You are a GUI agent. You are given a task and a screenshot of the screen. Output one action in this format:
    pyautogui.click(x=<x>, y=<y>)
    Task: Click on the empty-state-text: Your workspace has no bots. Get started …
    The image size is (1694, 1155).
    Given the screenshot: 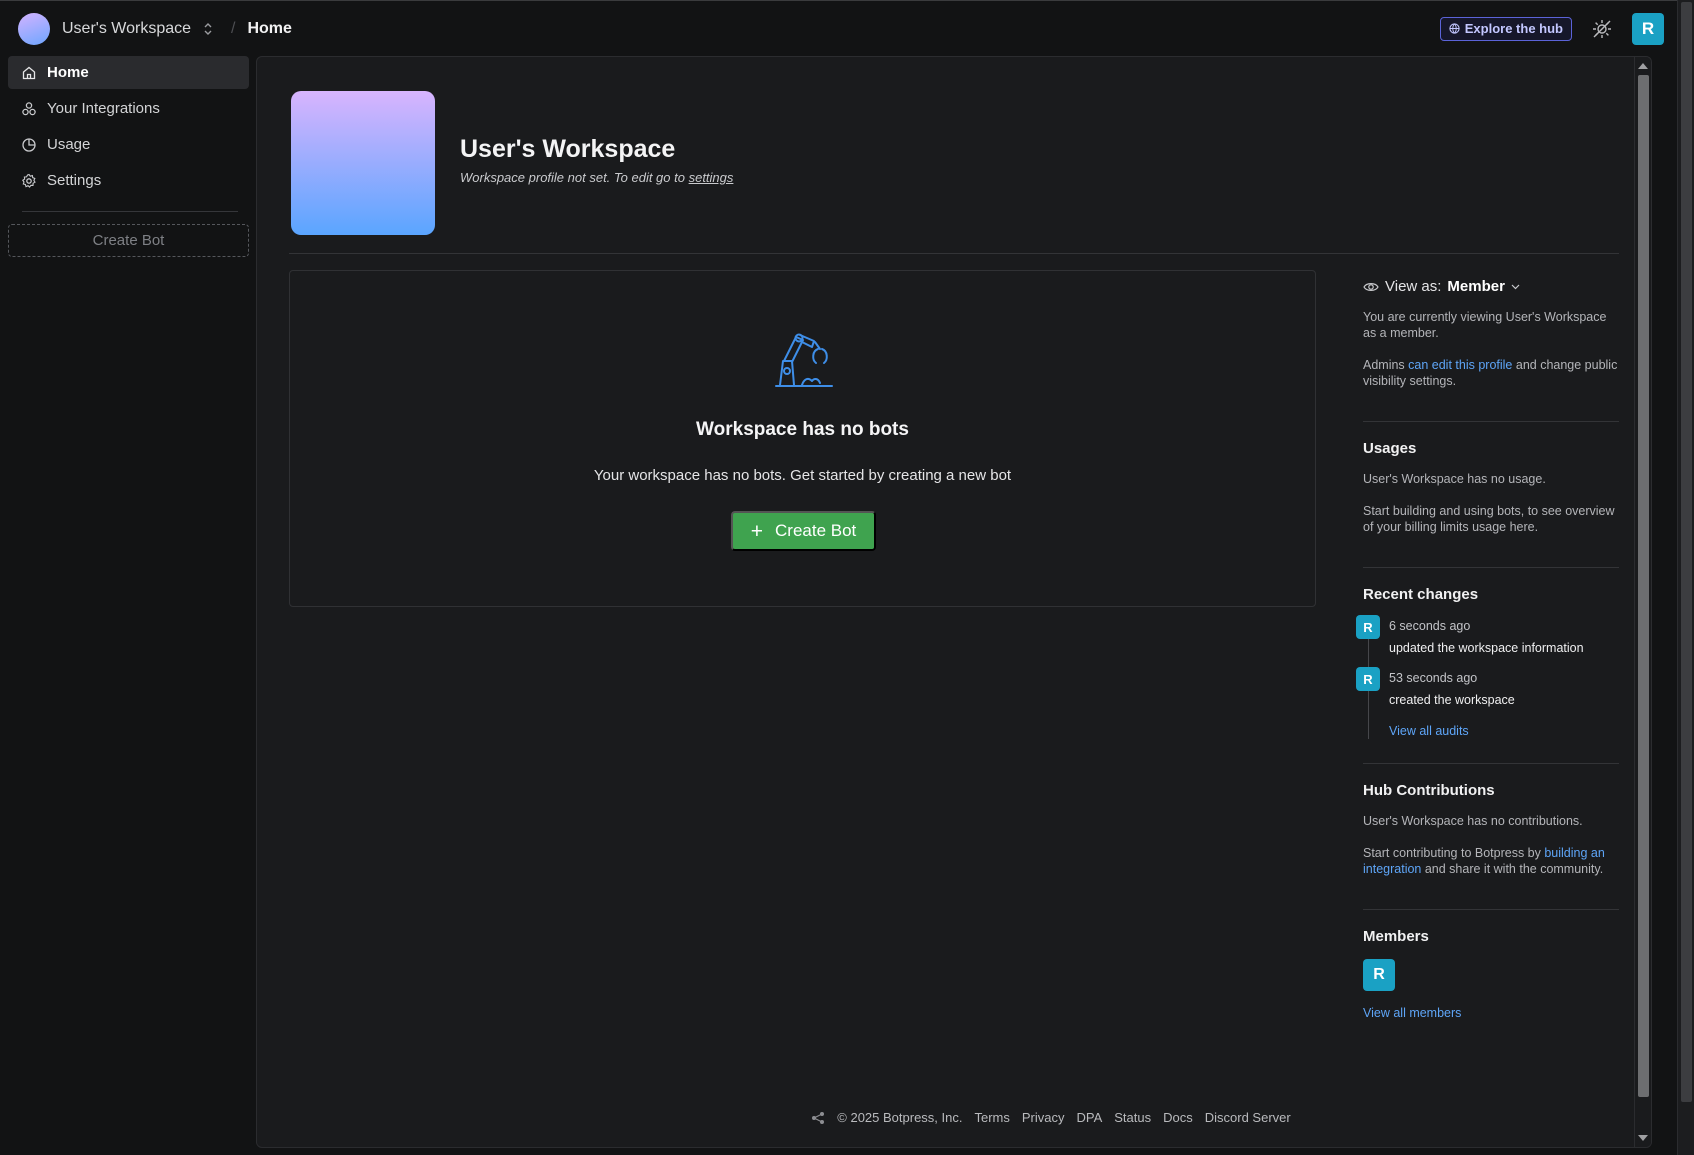 What is the action you would take?
    pyautogui.click(x=802, y=475)
    